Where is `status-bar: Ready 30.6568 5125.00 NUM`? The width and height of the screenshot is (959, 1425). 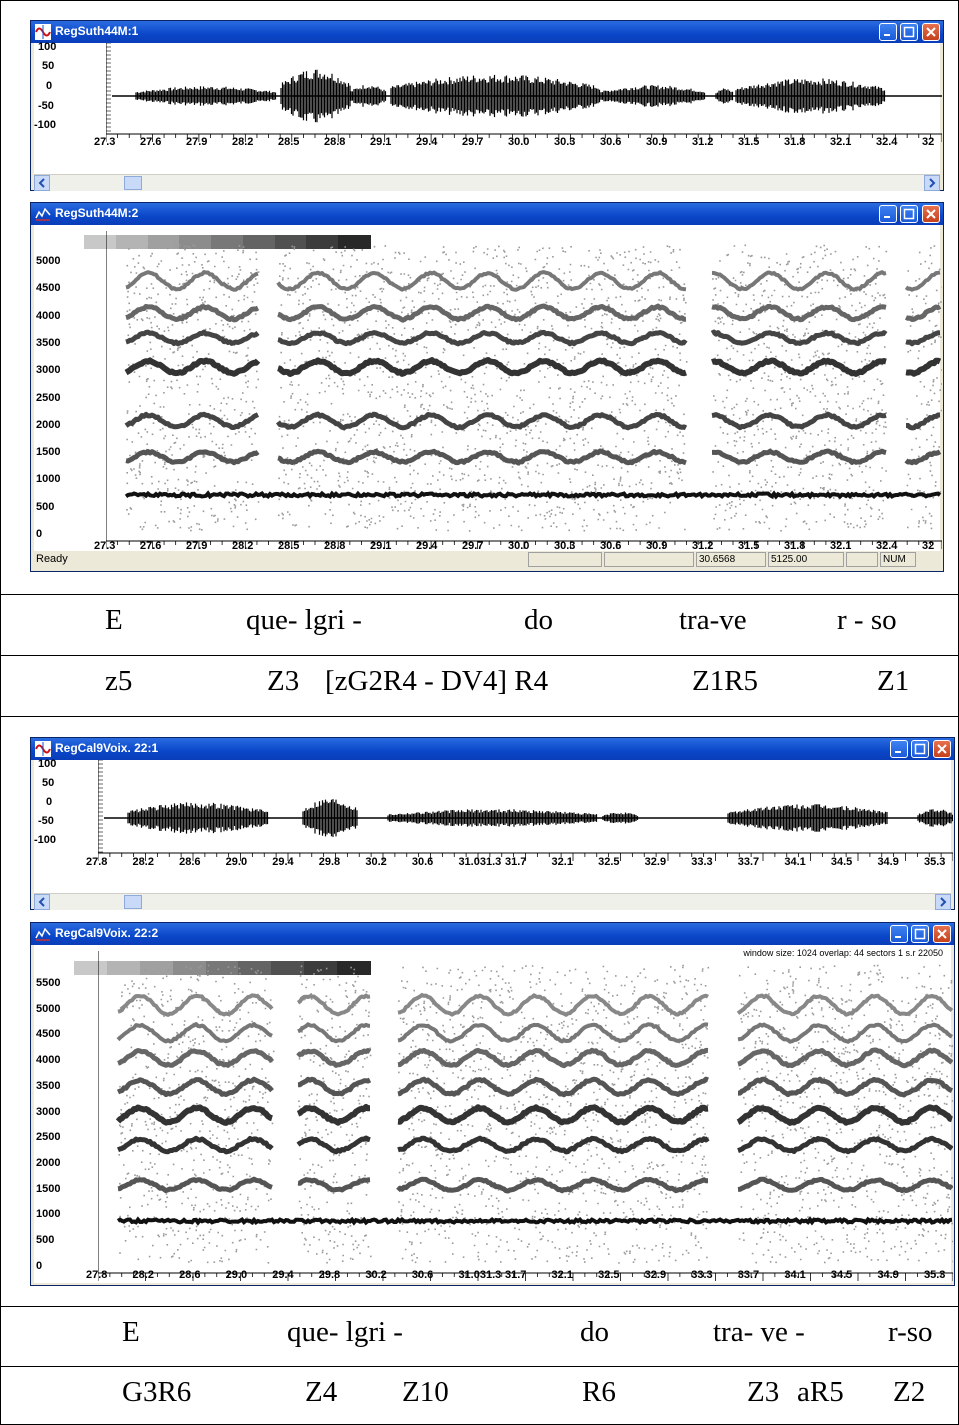
status-bar: Ready 30.6568 5125.00 NUM is located at coordinates (487, 560).